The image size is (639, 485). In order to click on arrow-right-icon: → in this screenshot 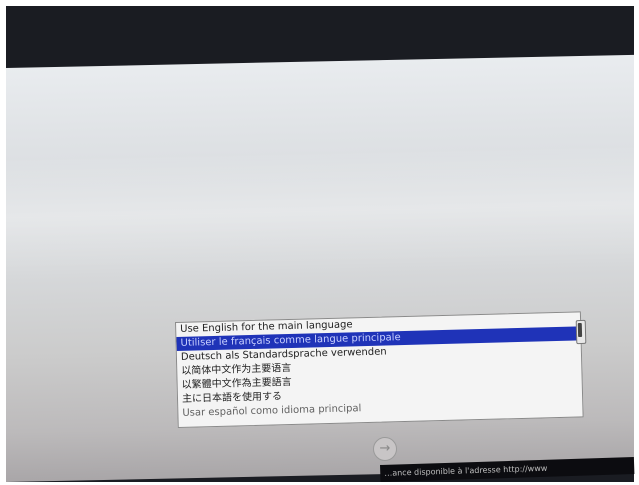, I will do `click(385, 448)`.